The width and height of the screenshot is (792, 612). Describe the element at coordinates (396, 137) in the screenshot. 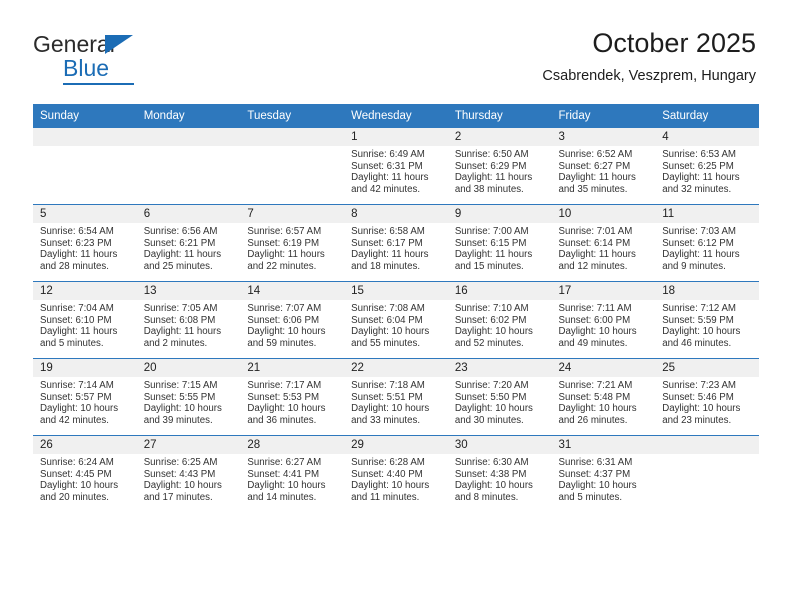

I see `day-number-band: 1` at that location.